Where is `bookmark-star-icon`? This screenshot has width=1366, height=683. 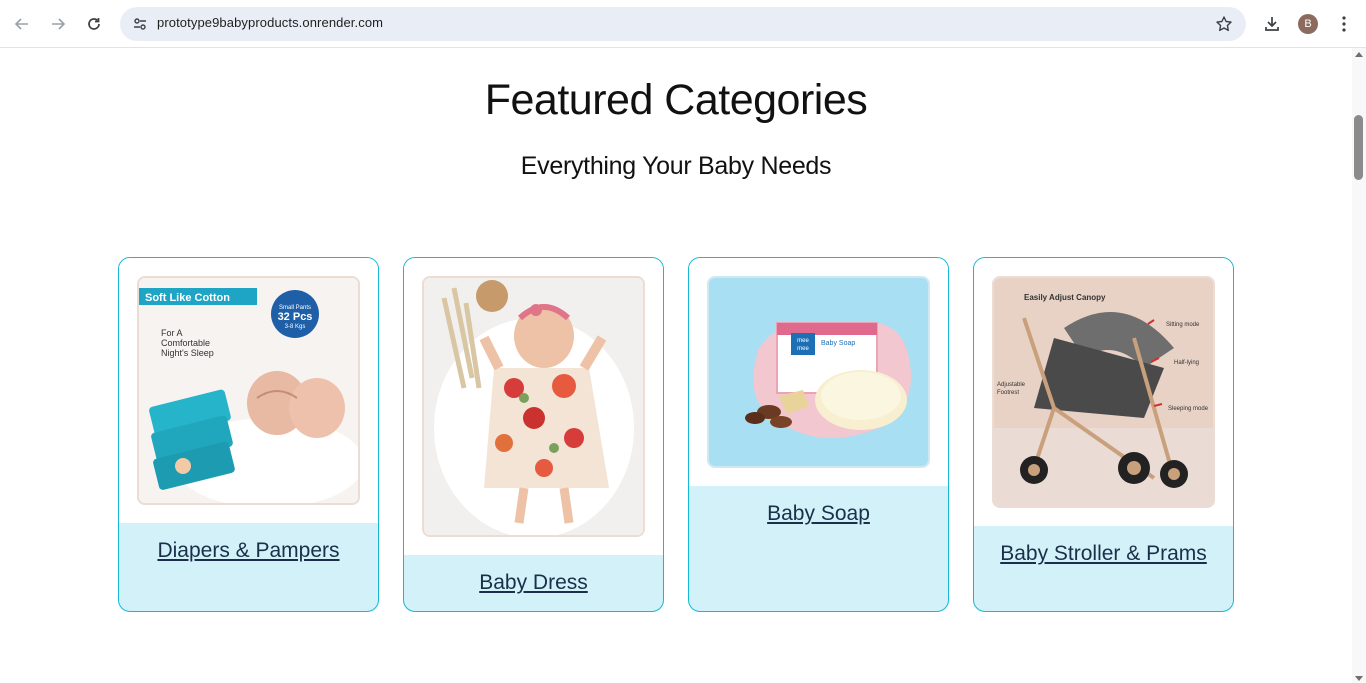 bookmark-star-icon is located at coordinates (1224, 24).